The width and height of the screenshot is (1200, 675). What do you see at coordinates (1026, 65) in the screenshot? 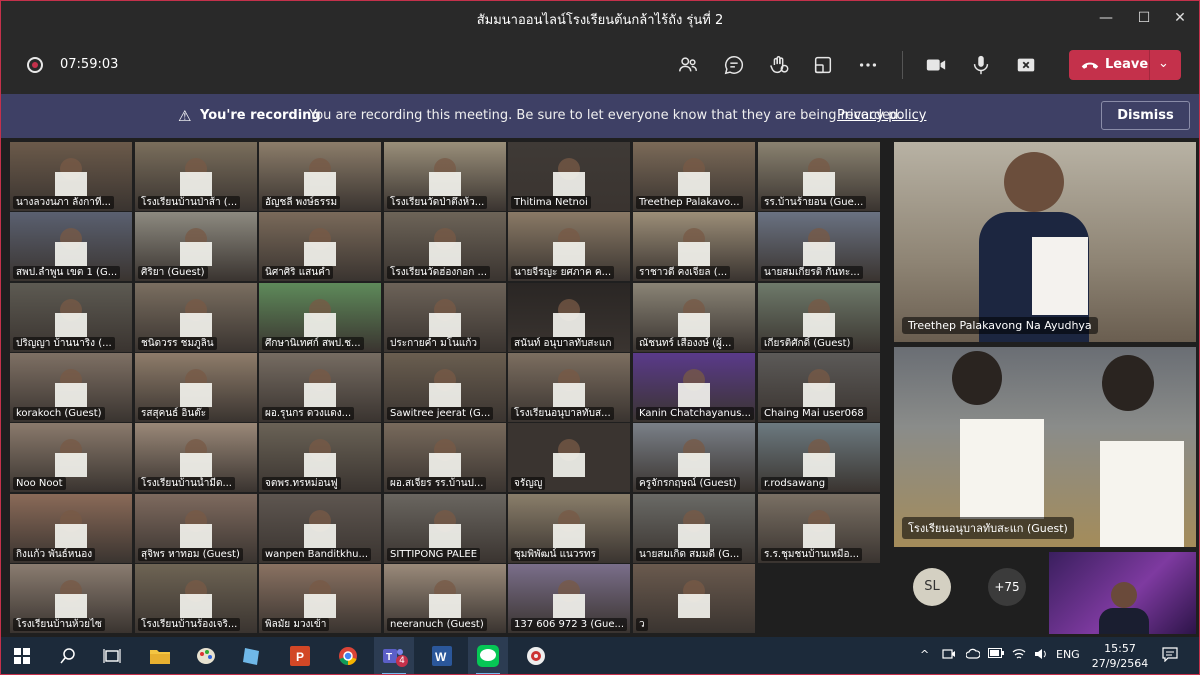
I see `share-screen-icon` at bounding box center [1026, 65].